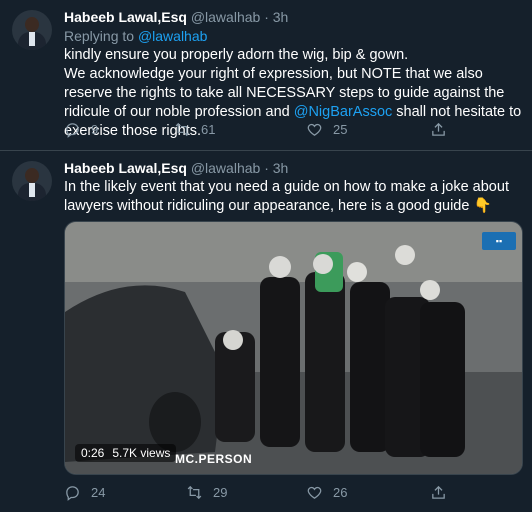 Image resolution: width=532 pixels, height=512 pixels. I want to click on video-car-wheel, so click(175, 422).